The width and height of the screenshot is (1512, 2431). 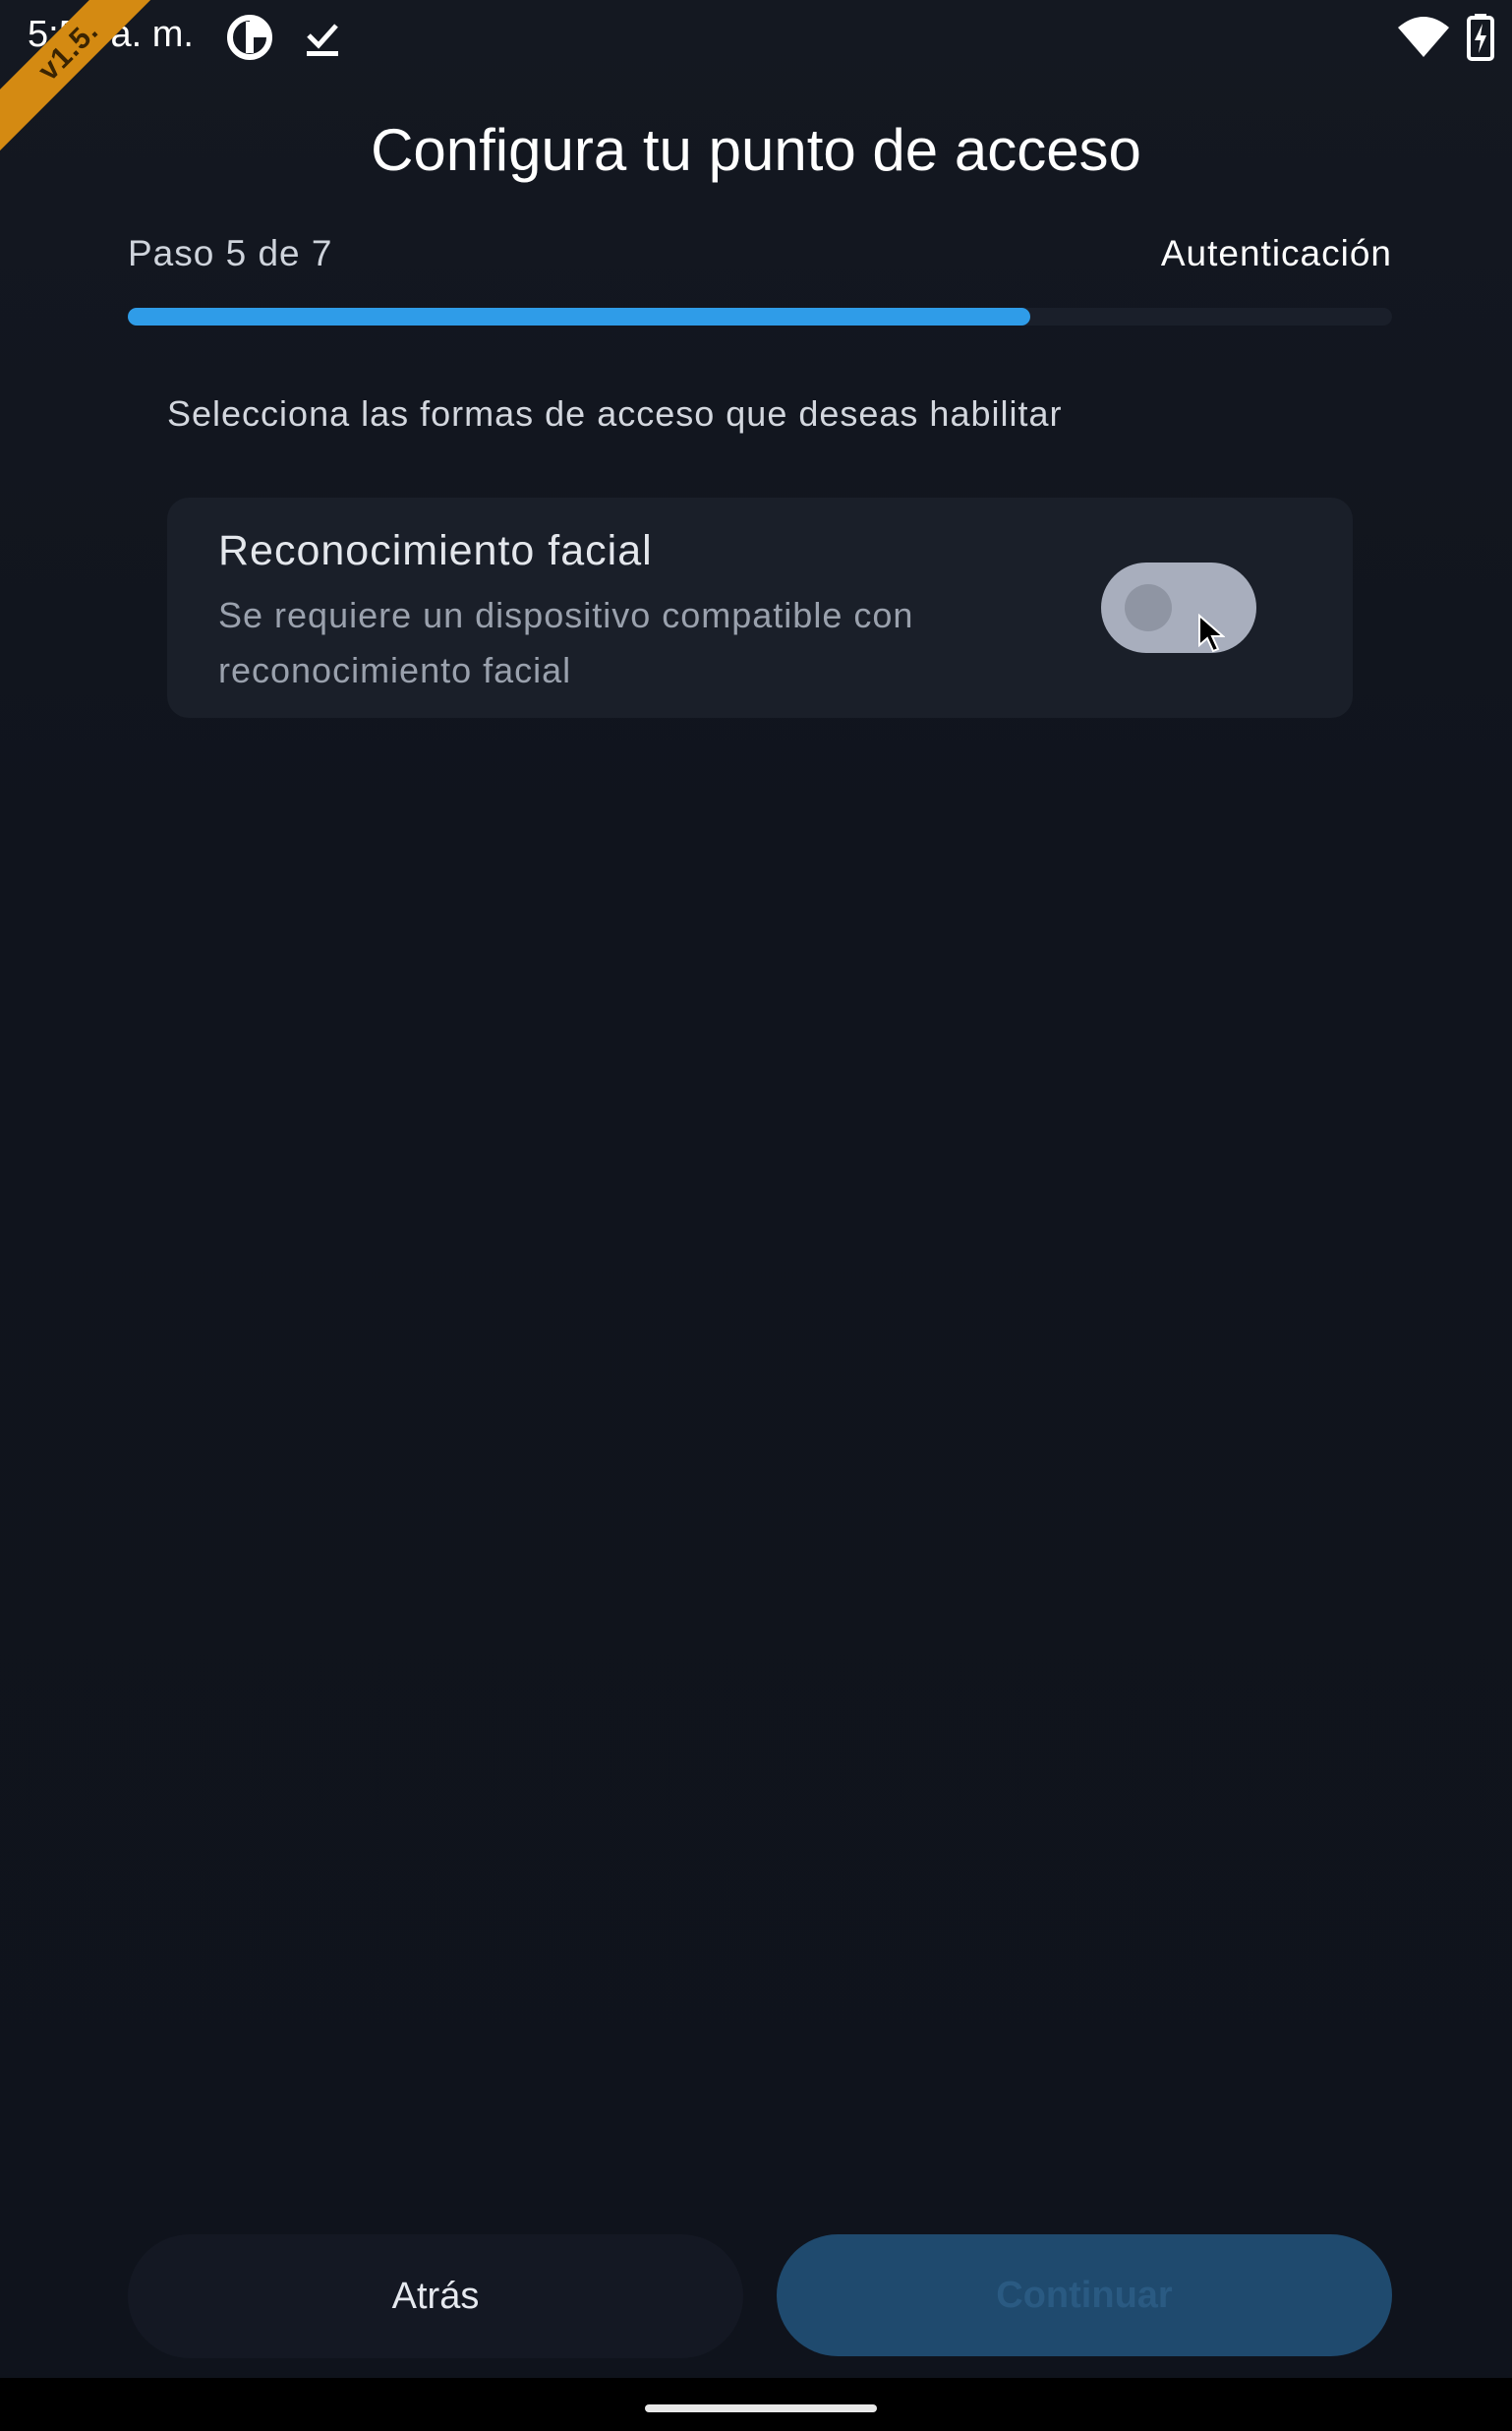 What do you see at coordinates (756, 150) in the screenshot?
I see `page-title: Configura tu punto de acceso` at bounding box center [756, 150].